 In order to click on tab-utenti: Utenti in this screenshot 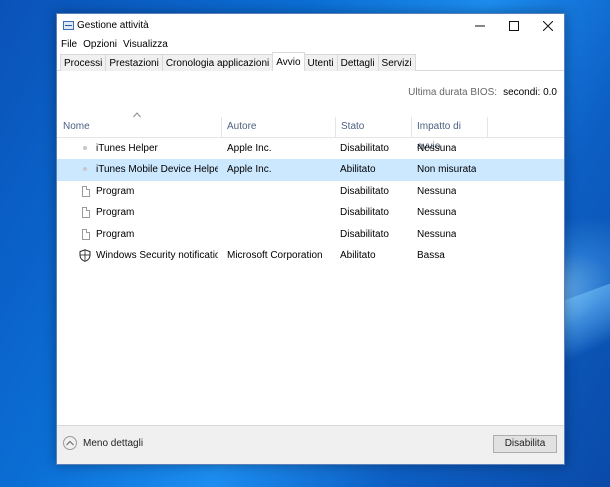, I will do `click(320, 62)`.